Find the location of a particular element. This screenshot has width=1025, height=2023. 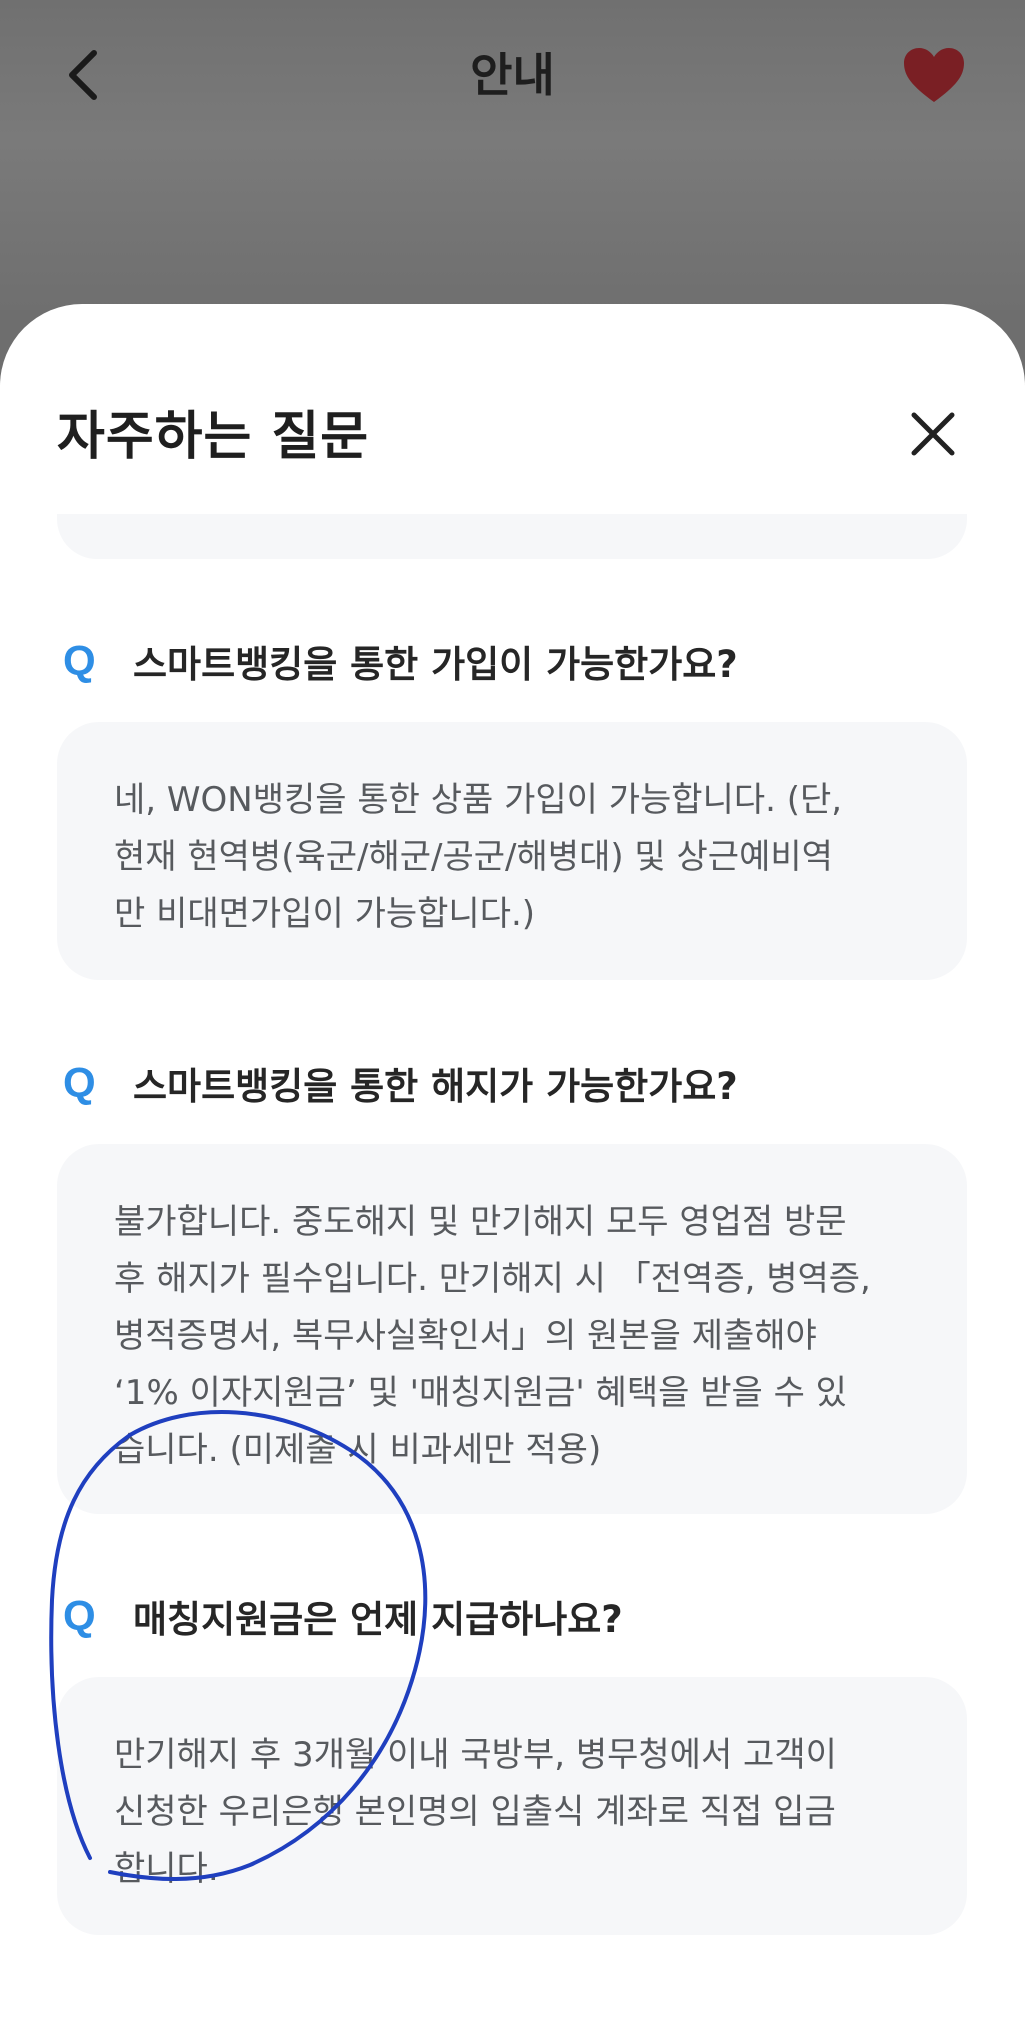

faq-question-row: Q 스마트뱅킹을 통한 해지가 가능한가요? is located at coordinates (400, 1083).